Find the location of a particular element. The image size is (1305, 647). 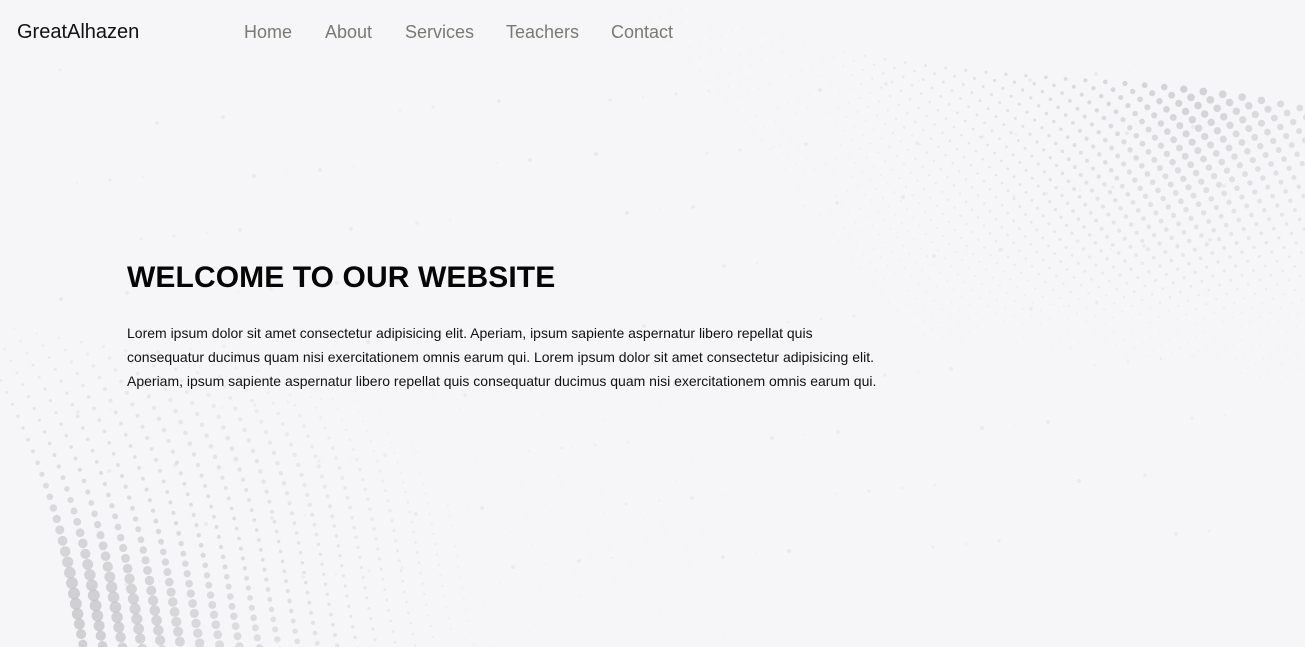

nav-link-home: Home is located at coordinates (268, 32).